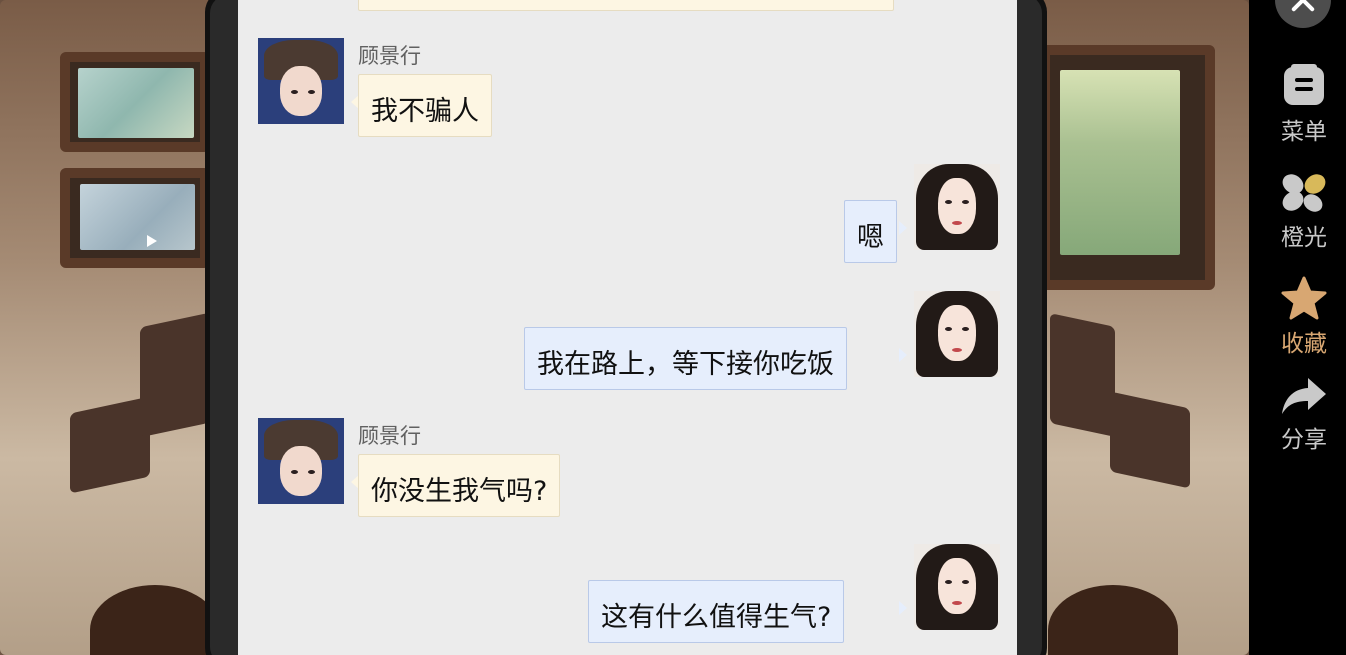 The image size is (1346, 655). Describe the element at coordinates (1304, 84) in the screenshot. I see `menu-icon` at that location.